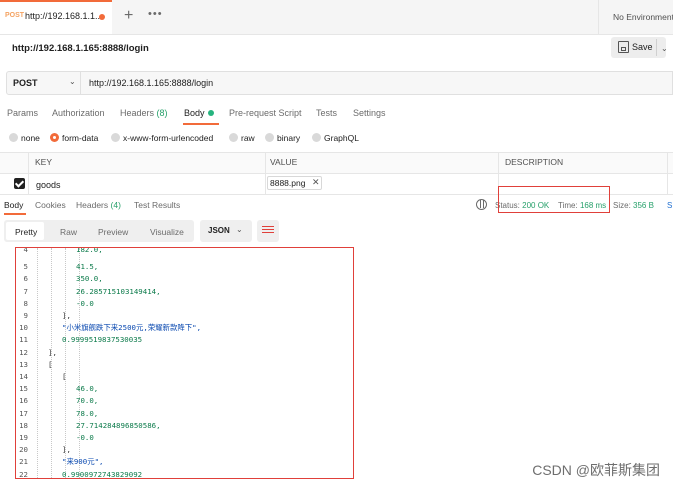  What do you see at coordinates (376, 83) in the screenshot?
I see `url-input: http://192.168.1.165:8888/login` at bounding box center [376, 83].